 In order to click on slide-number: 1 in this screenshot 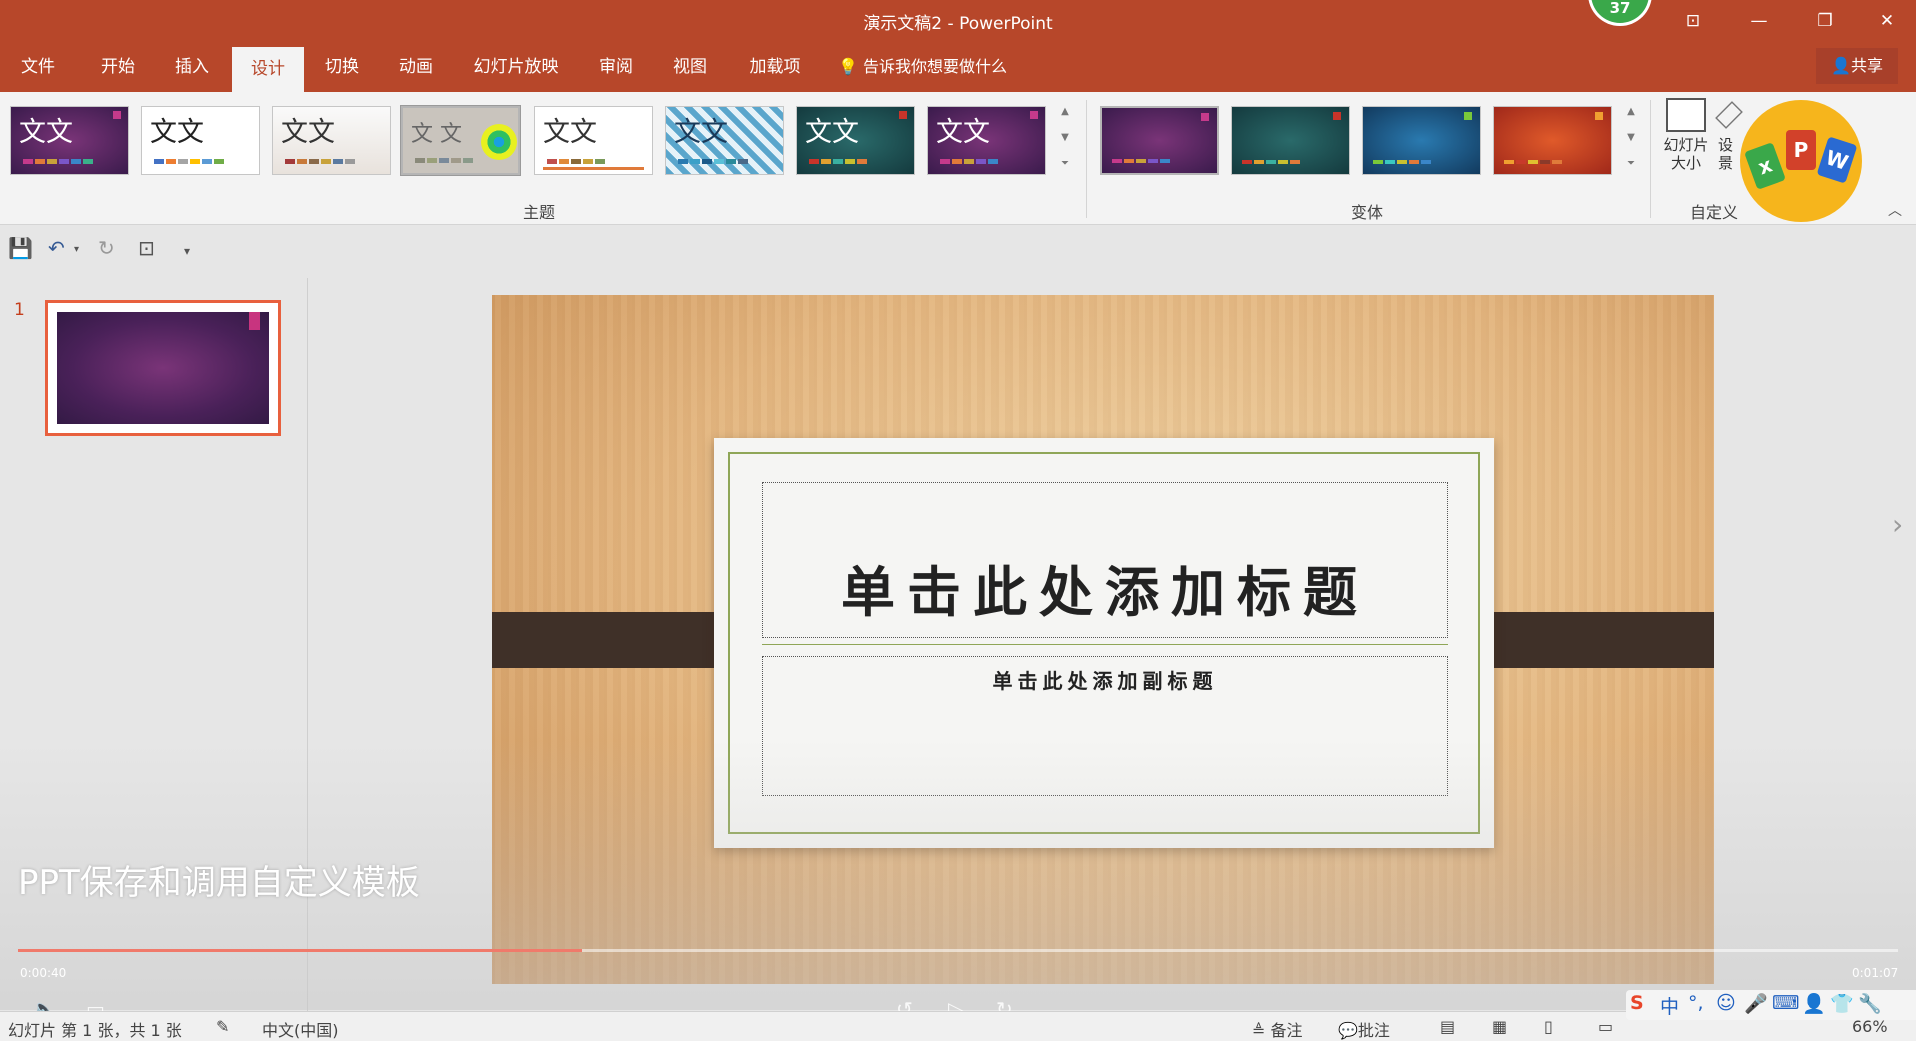, I will do `click(19, 310)`.